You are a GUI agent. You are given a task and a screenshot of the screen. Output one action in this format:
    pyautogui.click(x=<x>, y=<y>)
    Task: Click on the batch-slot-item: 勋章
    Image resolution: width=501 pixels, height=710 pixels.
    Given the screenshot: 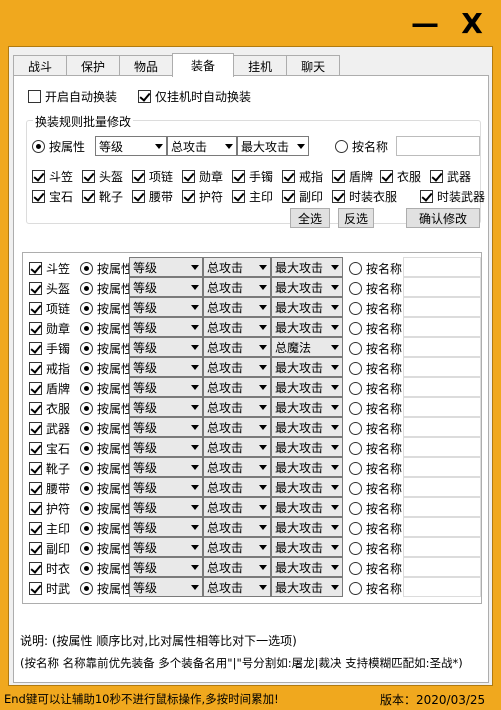 What is the action you would take?
    pyautogui.click(x=202, y=176)
    